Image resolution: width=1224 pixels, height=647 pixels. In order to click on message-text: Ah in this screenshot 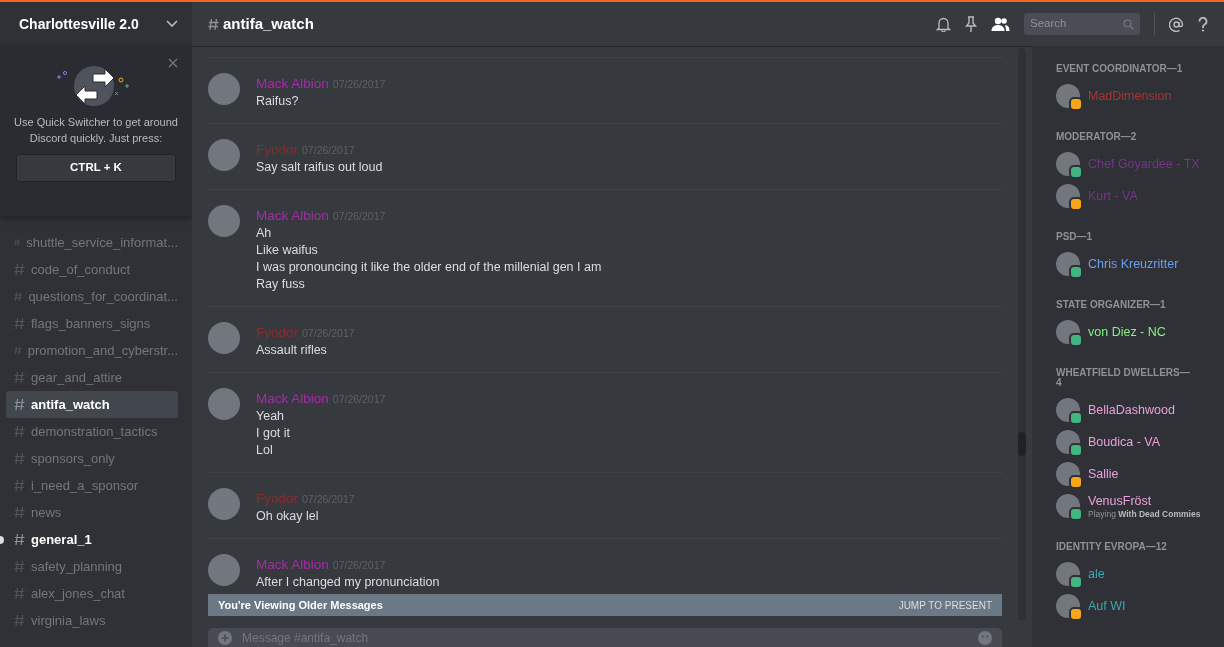, I will do `click(264, 233)`.